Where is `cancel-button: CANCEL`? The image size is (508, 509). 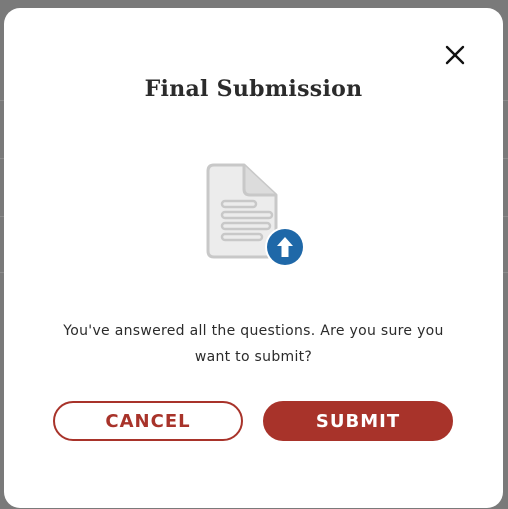
cancel-button: CANCEL is located at coordinates (148, 421).